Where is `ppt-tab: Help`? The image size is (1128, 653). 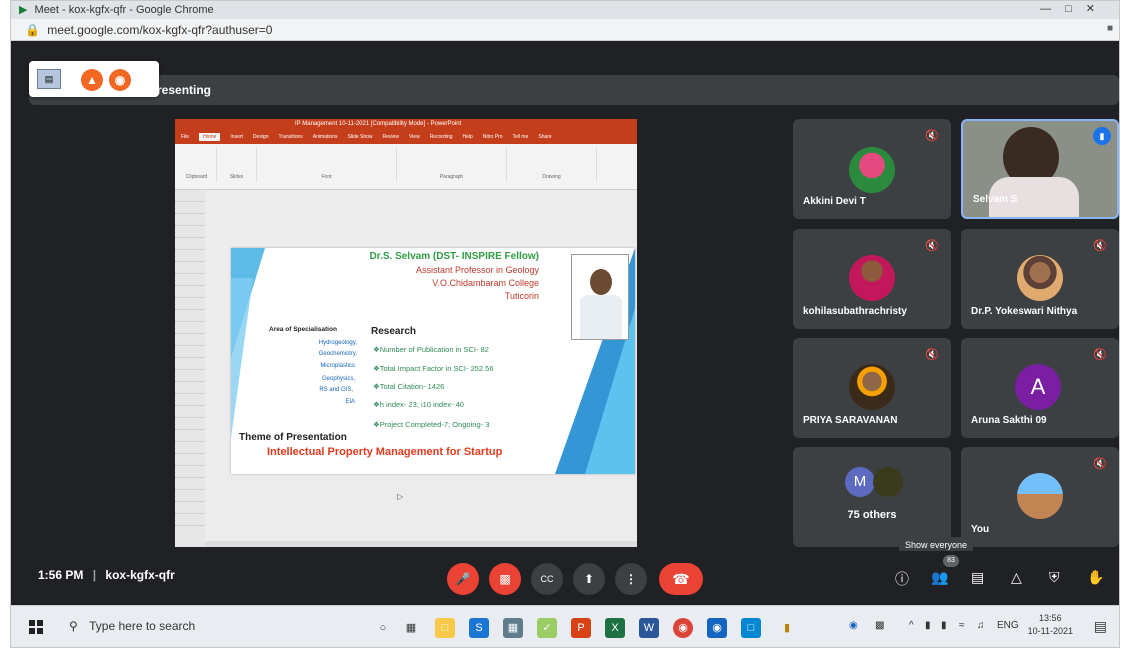
ppt-tab: Help is located at coordinates (467, 137).